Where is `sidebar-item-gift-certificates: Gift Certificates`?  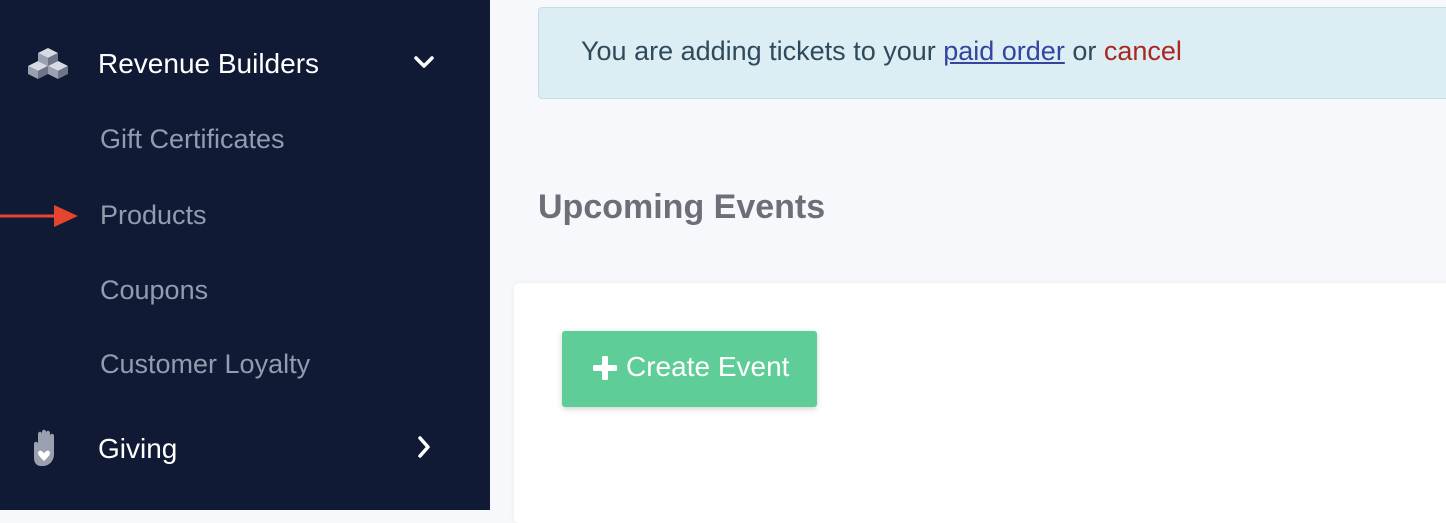
sidebar-item-gift-certificates: Gift Certificates is located at coordinates (192, 139).